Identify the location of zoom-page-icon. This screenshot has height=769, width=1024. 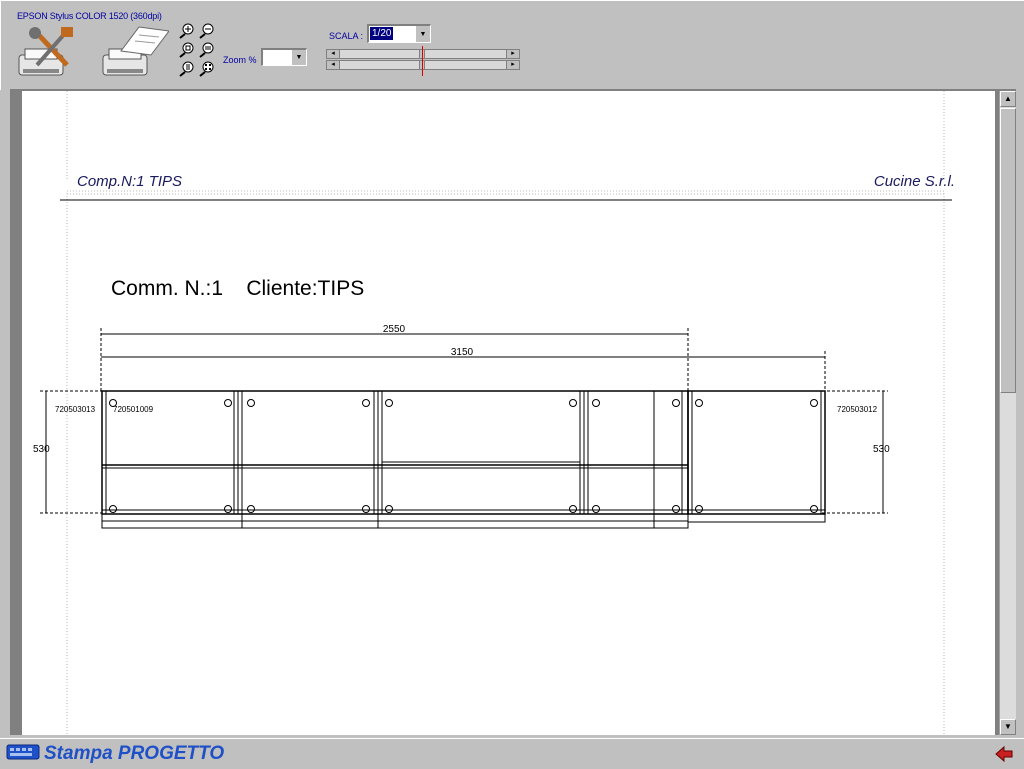
(187, 69).